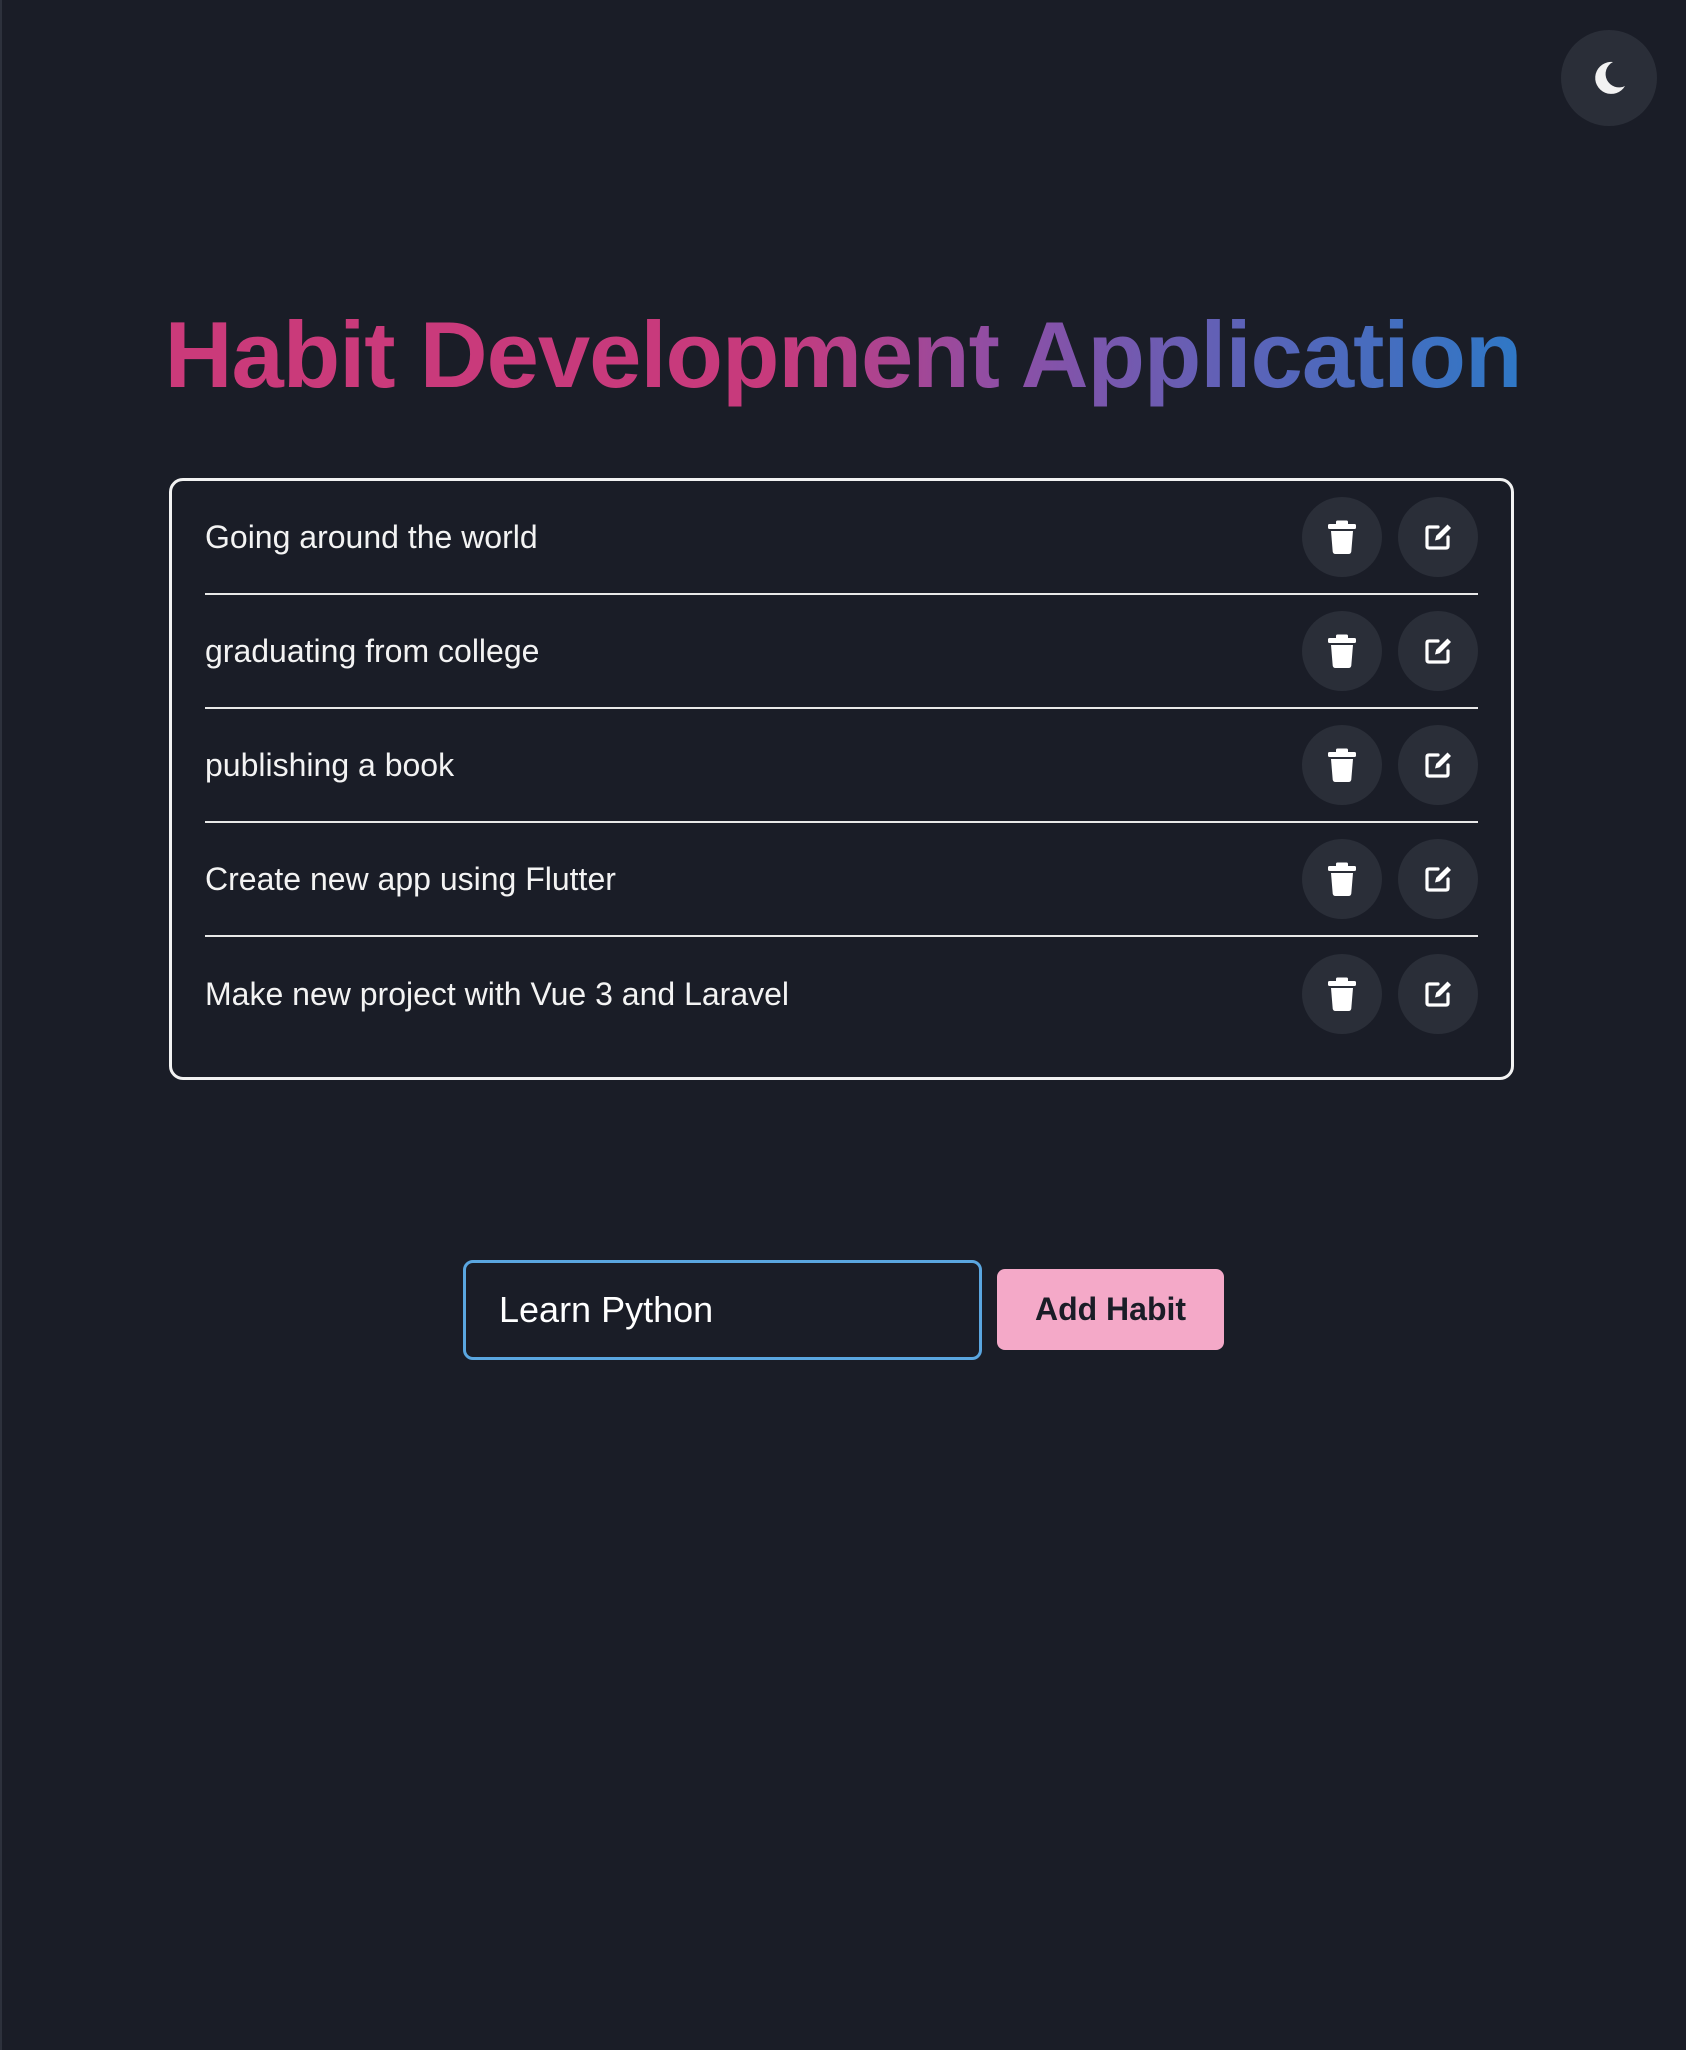  Describe the element at coordinates (1110, 1309) in the screenshot. I see `add-habit-button: Add Habit` at that location.